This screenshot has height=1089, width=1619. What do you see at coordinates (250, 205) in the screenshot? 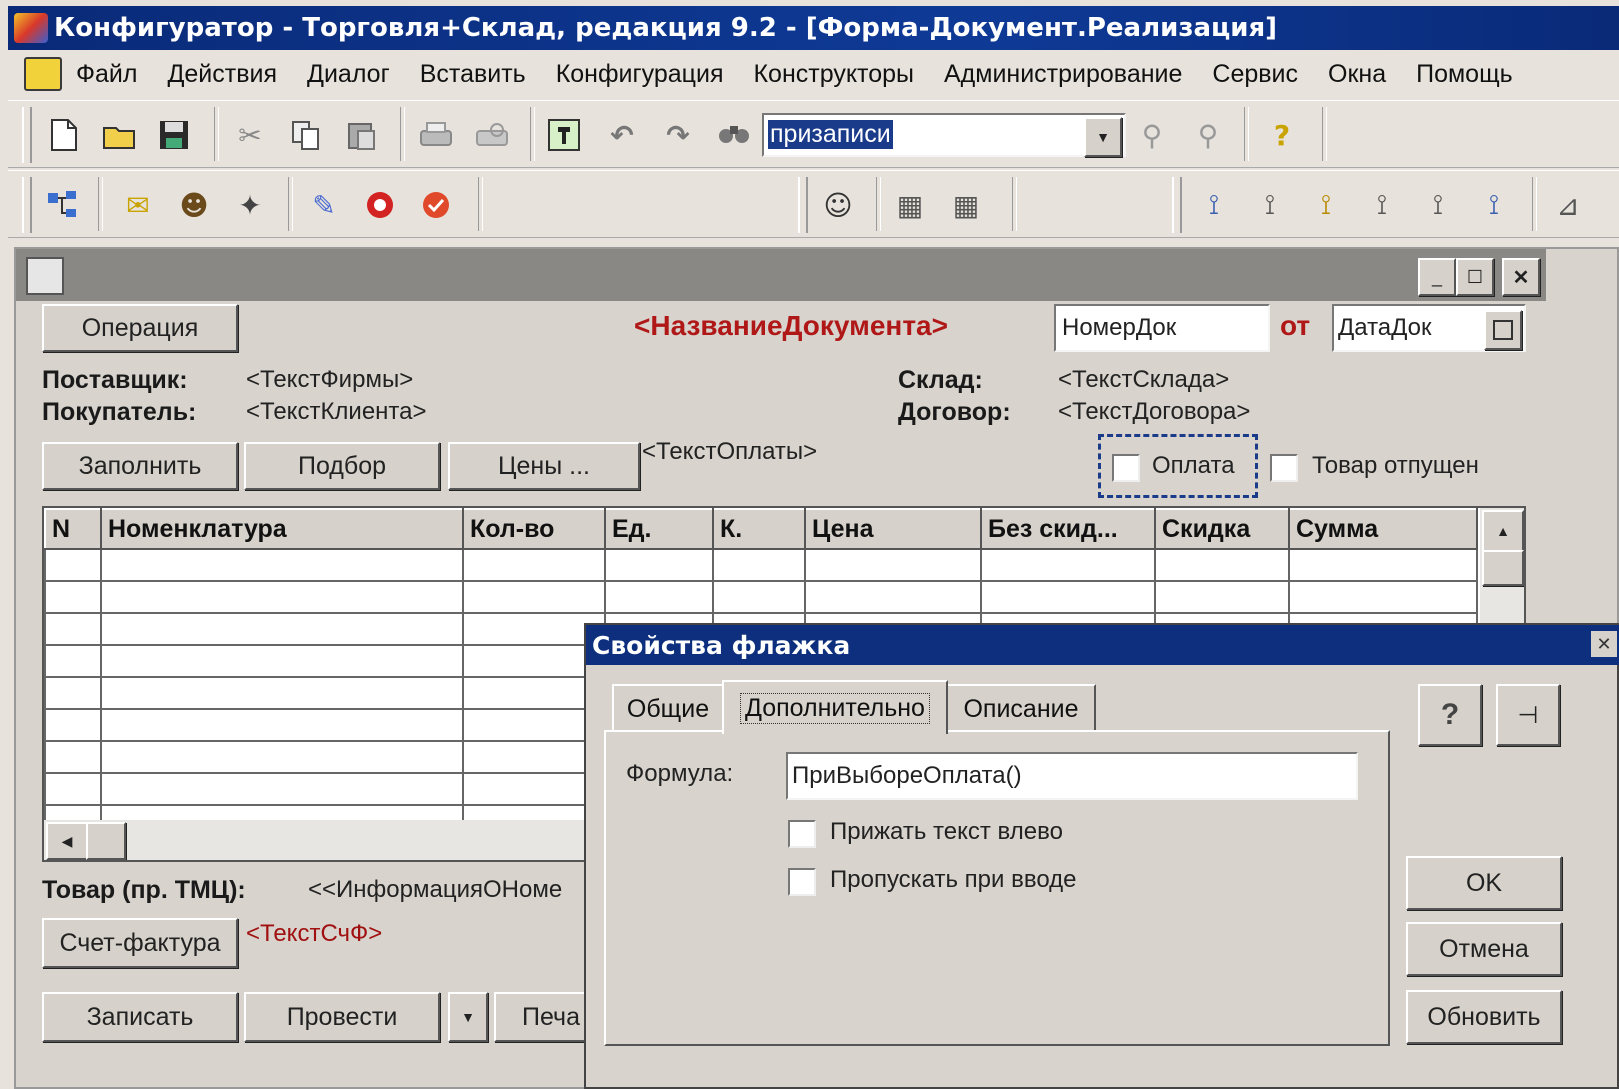
I see `find-objects-icon: ✦` at bounding box center [250, 205].